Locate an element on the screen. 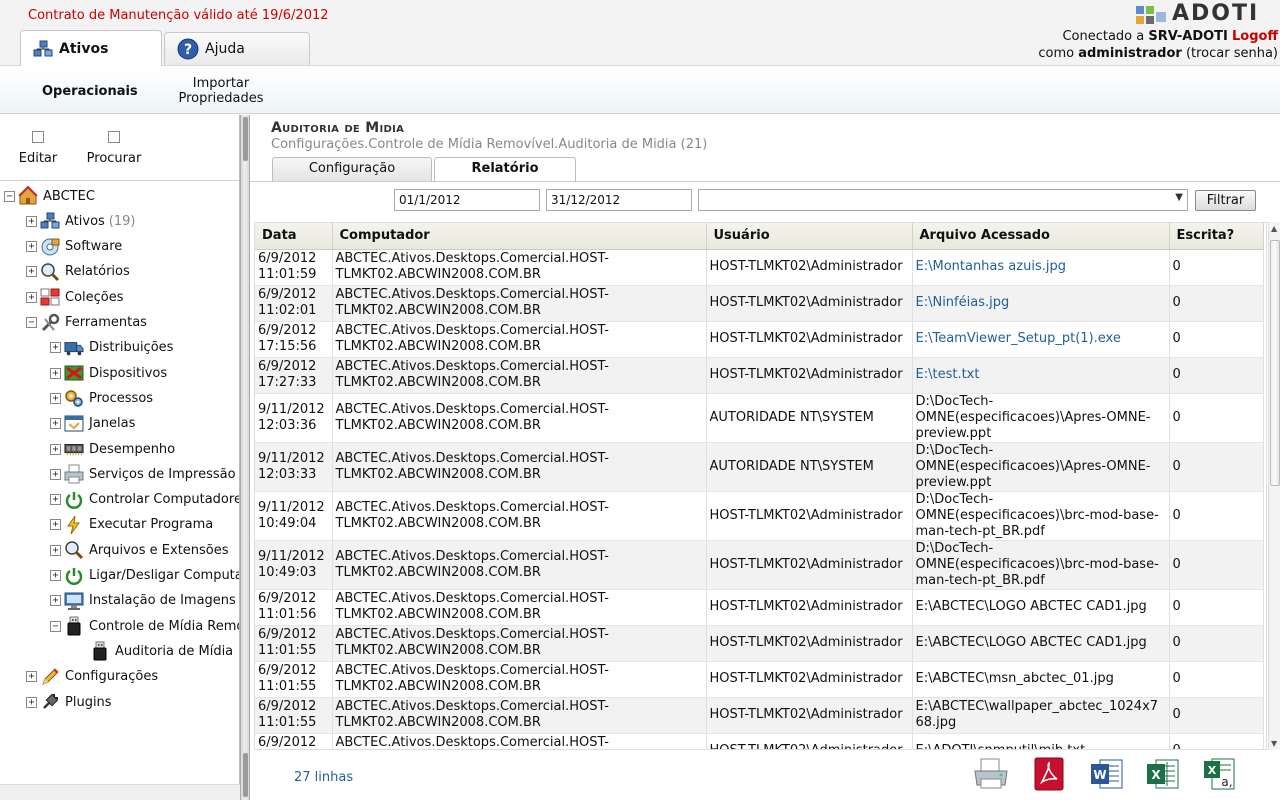 This screenshot has width=1280, height=800. tree-item-ativos: + Ativos (19) is located at coordinates (80, 221).